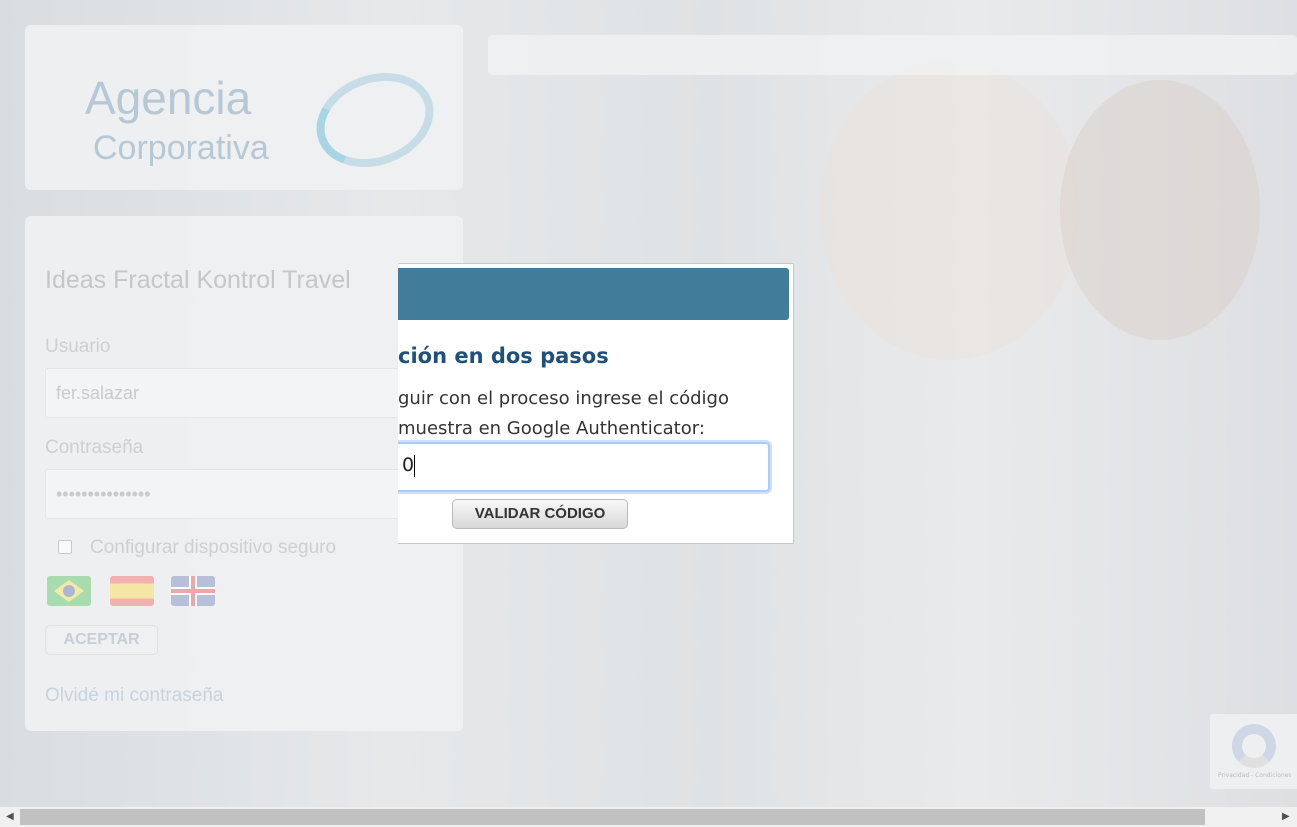 This screenshot has height=827, width=1297. I want to click on login-title: Ideas Fractal Kontrol Travel, so click(198, 280).